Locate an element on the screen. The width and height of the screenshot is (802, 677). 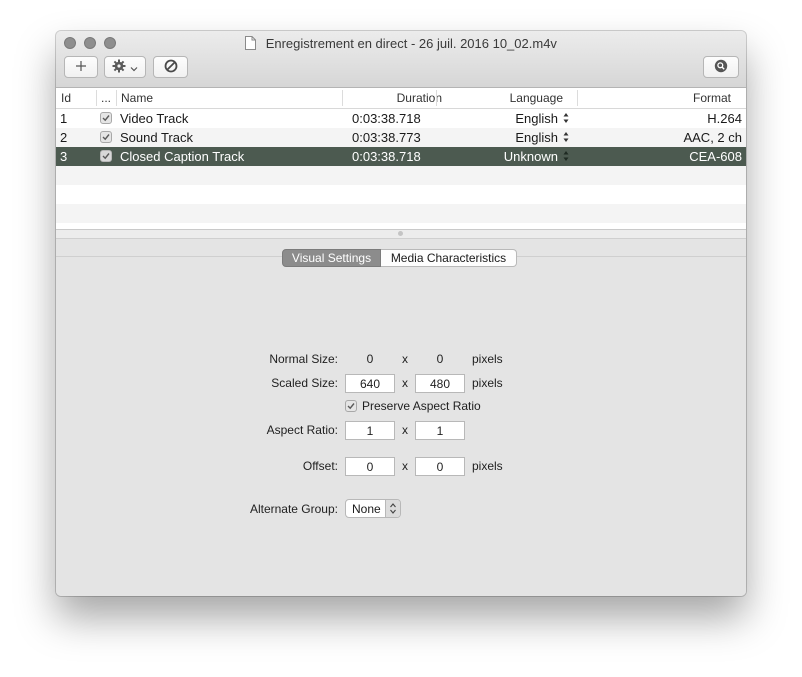
table-header: Id ... Name Duration Language Format is located at coordinates (401, 98).